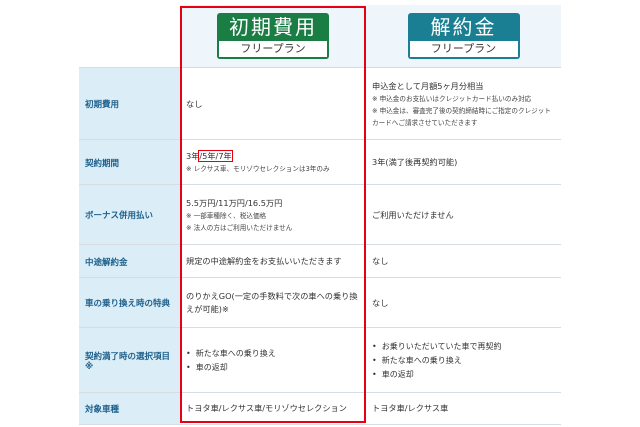  I want to click on plan-a-title: 初期費用, so click(273, 27).